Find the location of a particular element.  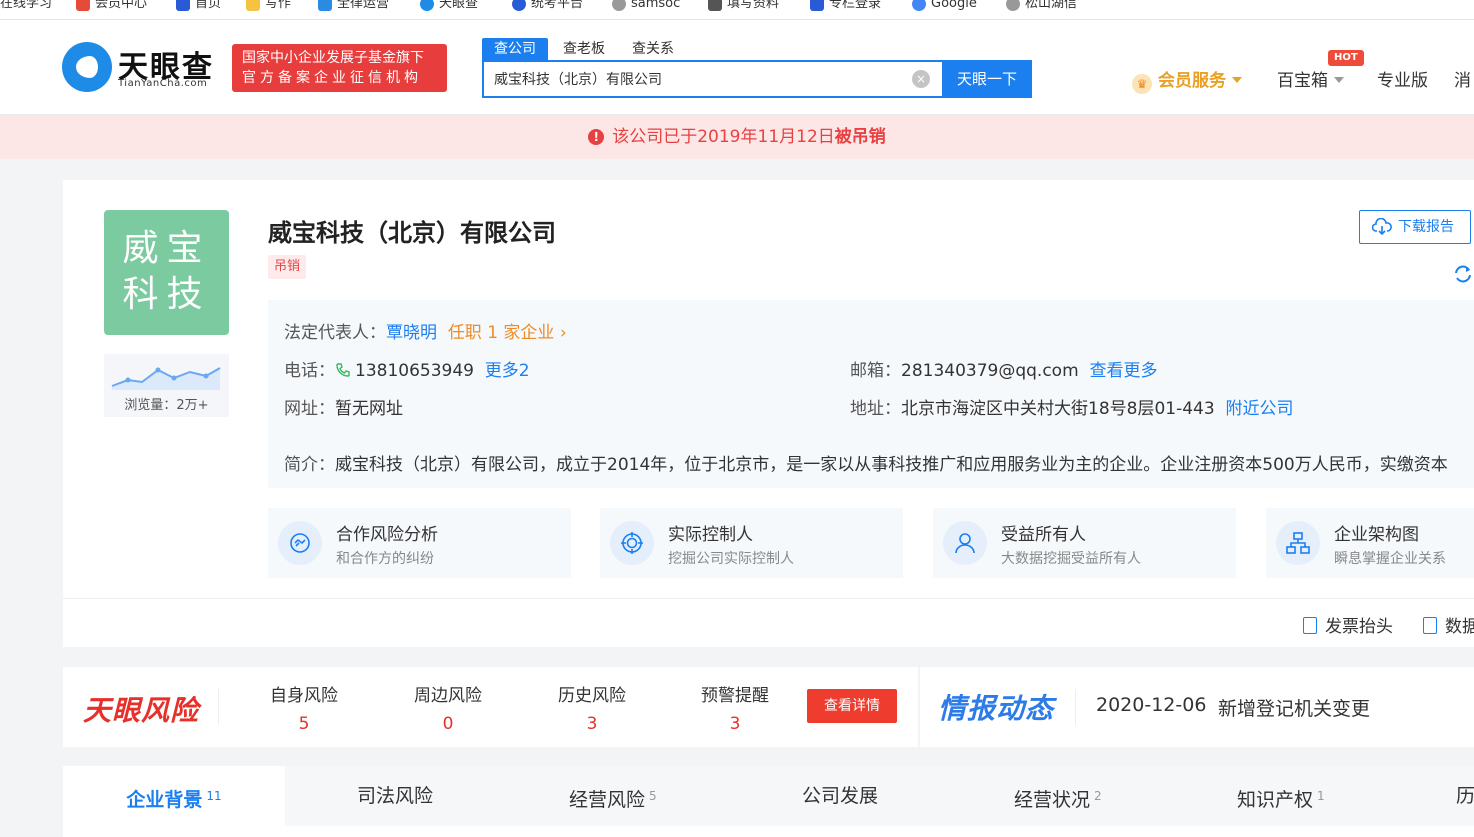

website-field: 网址：暂无网址 is located at coordinates (343, 409).